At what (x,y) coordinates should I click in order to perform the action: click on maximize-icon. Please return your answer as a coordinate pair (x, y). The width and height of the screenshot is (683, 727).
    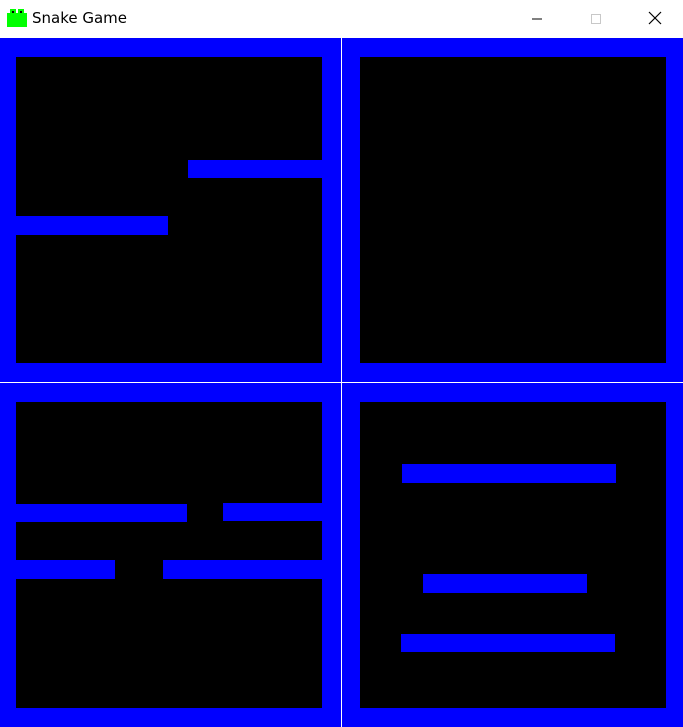
    Looking at the image, I should click on (596, 19).